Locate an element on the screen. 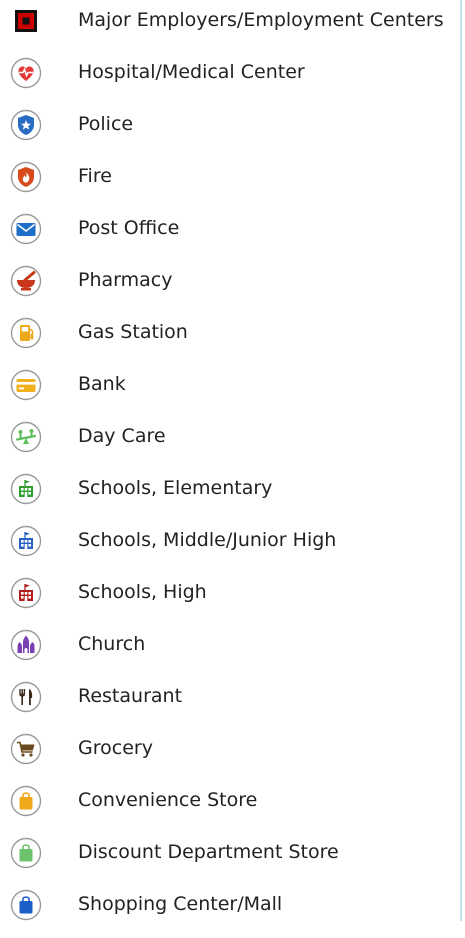  legend-item-label: Grocery is located at coordinates (115, 748).